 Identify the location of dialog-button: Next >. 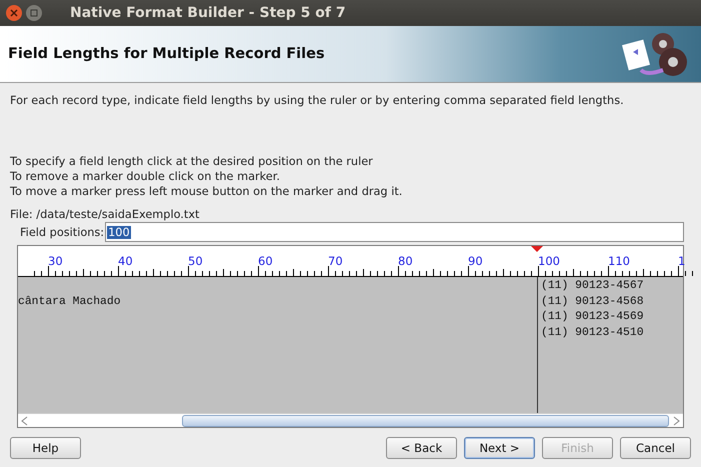
(499, 448).